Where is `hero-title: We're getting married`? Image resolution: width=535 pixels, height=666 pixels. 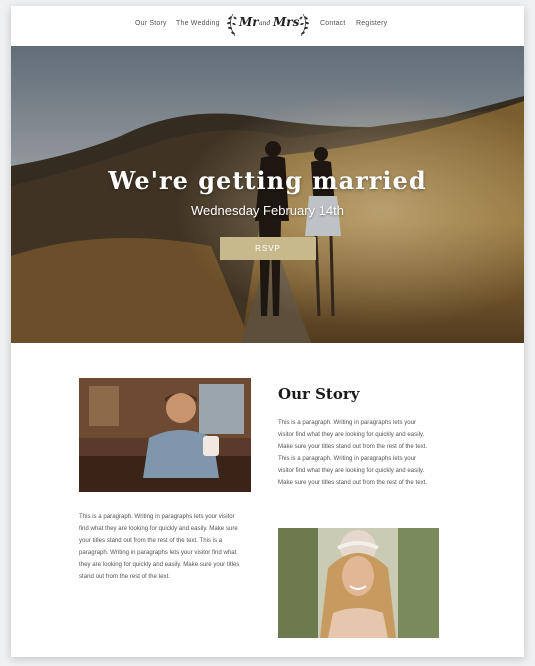 hero-title: We're getting married is located at coordinates (267, 180).